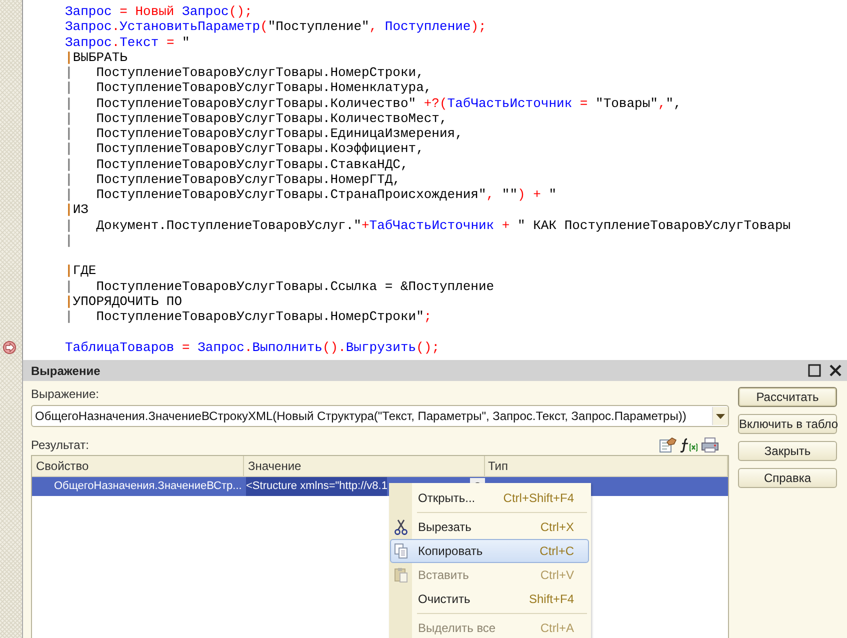  Describe the element at coordinates (96, 57) in the screenshot. I see `code-line: |ВЫБРАТЬ` at that location.